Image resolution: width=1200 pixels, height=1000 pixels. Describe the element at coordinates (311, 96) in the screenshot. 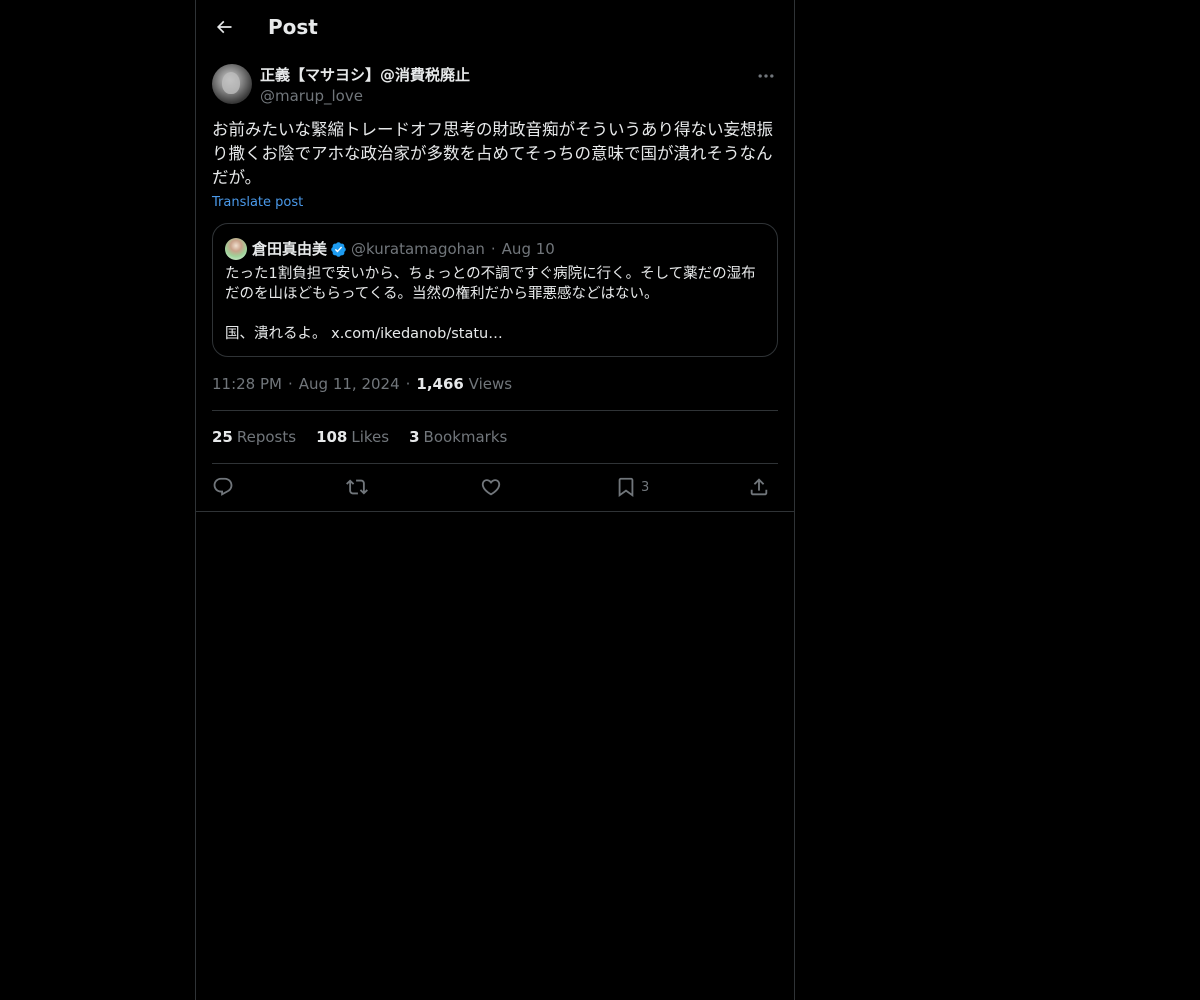

I see `author-handle: @marup_love` at that location.